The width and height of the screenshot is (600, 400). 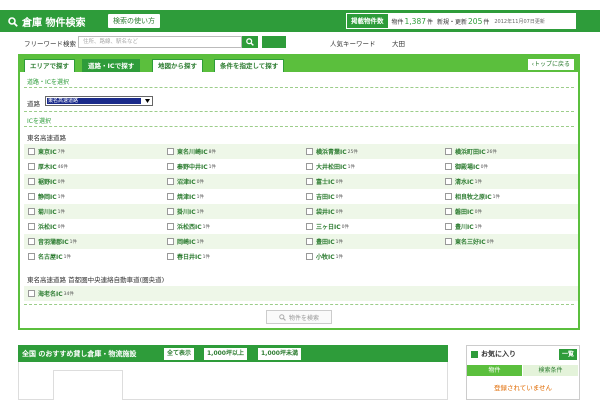 I want to click on search-icon, so click(x=282, y=317).